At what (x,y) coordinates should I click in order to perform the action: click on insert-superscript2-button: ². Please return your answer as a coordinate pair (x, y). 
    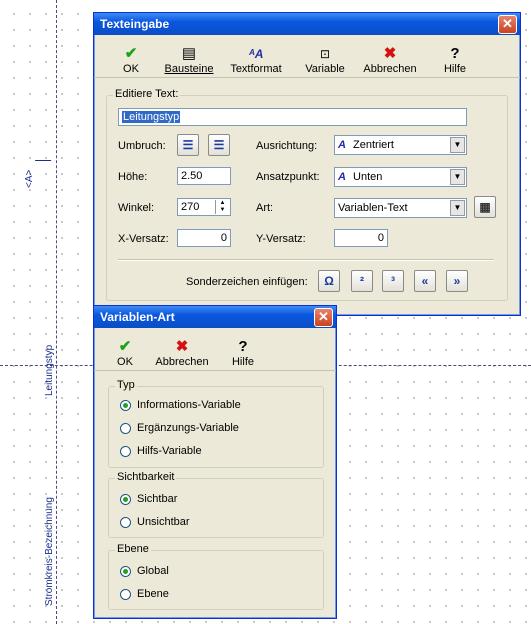
    Looking at the image, I should click on (362, 281).